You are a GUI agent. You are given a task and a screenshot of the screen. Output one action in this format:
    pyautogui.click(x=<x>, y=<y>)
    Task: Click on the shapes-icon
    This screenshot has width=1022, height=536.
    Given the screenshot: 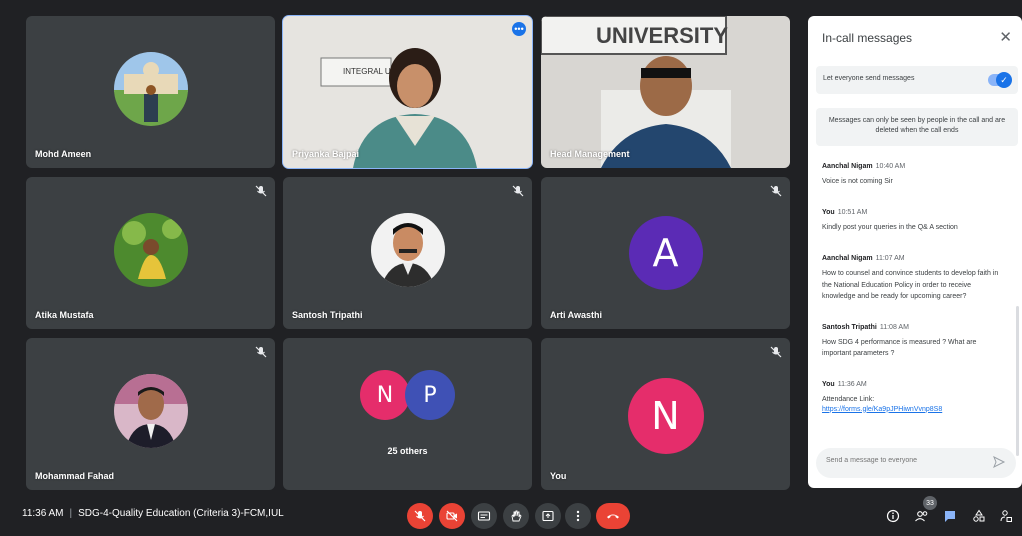 What is the action you would take?
    pyautogui.click(x=979, y=515)
    